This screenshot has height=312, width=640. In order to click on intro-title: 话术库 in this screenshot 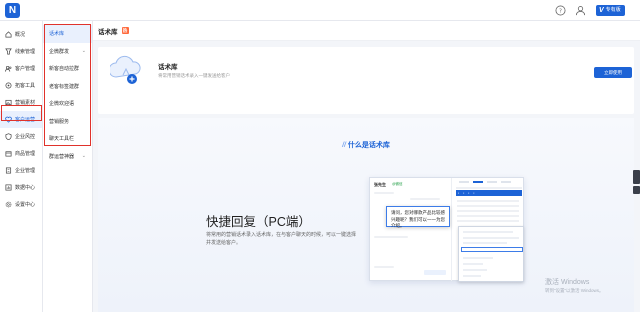, I will do `click(168, 67)`.